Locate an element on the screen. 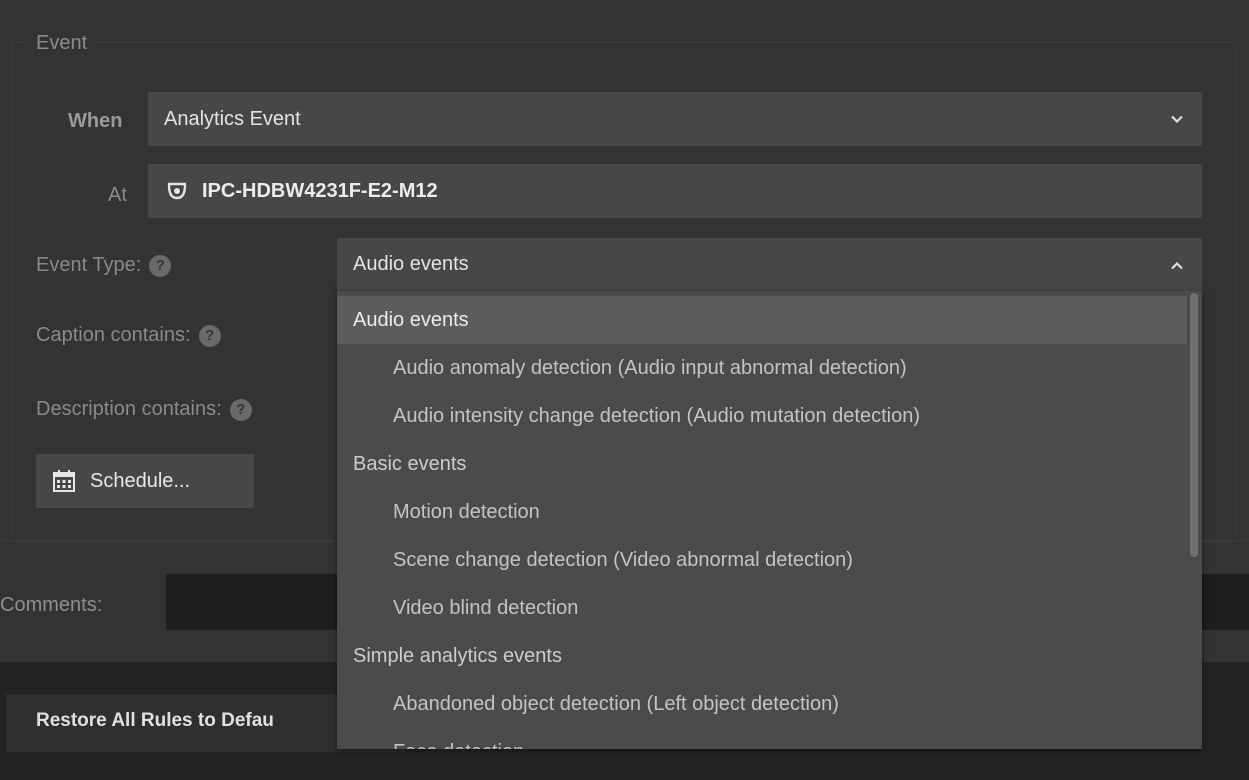 The height and width of the screenshot is (780, 1249). description-contains-label: Description contains: is located at coordinates (129, 409).